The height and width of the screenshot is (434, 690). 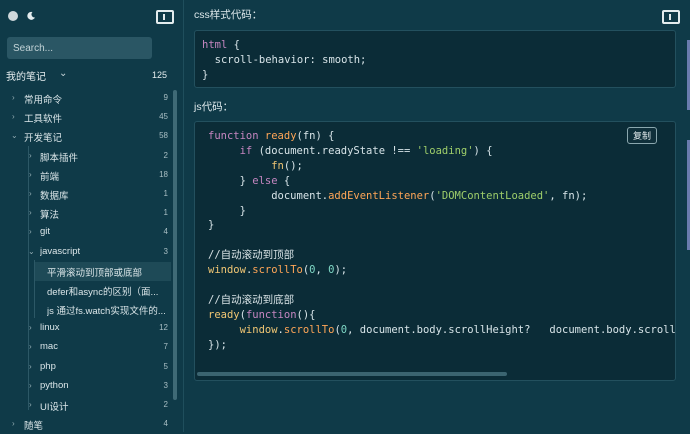 What do you see at coordinates (89, 98) in the screenshot?
I see `tree-item-common-commands: › 常用命令 9` at bounding box center [89, 98].